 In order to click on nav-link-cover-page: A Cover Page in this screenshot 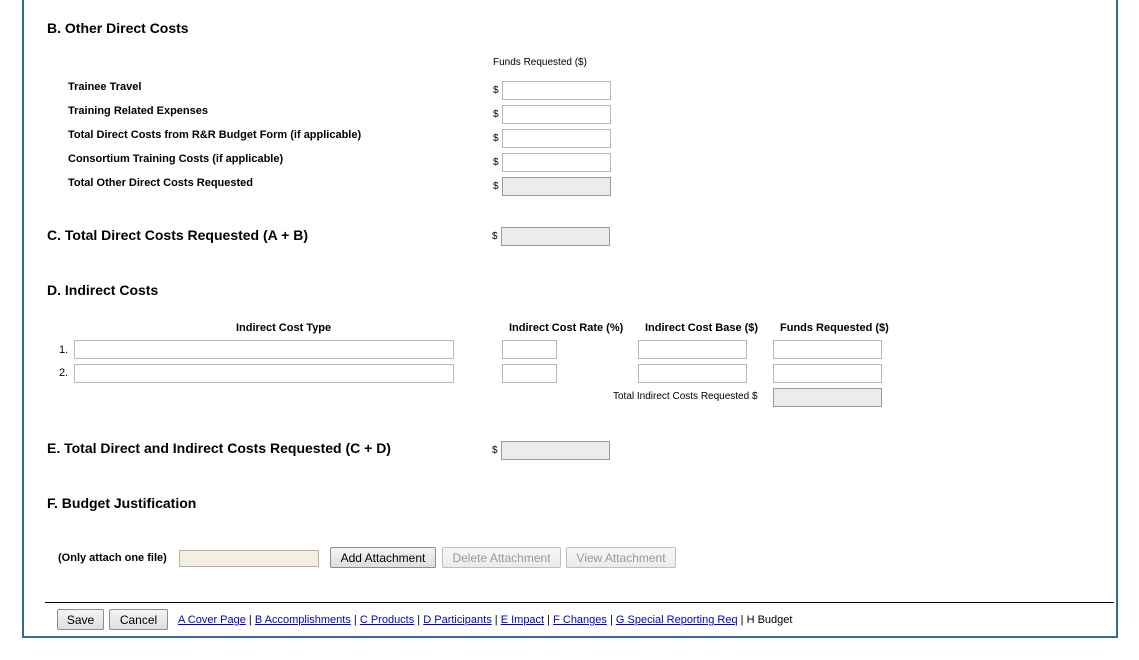, I will do `click(212, 620)`.